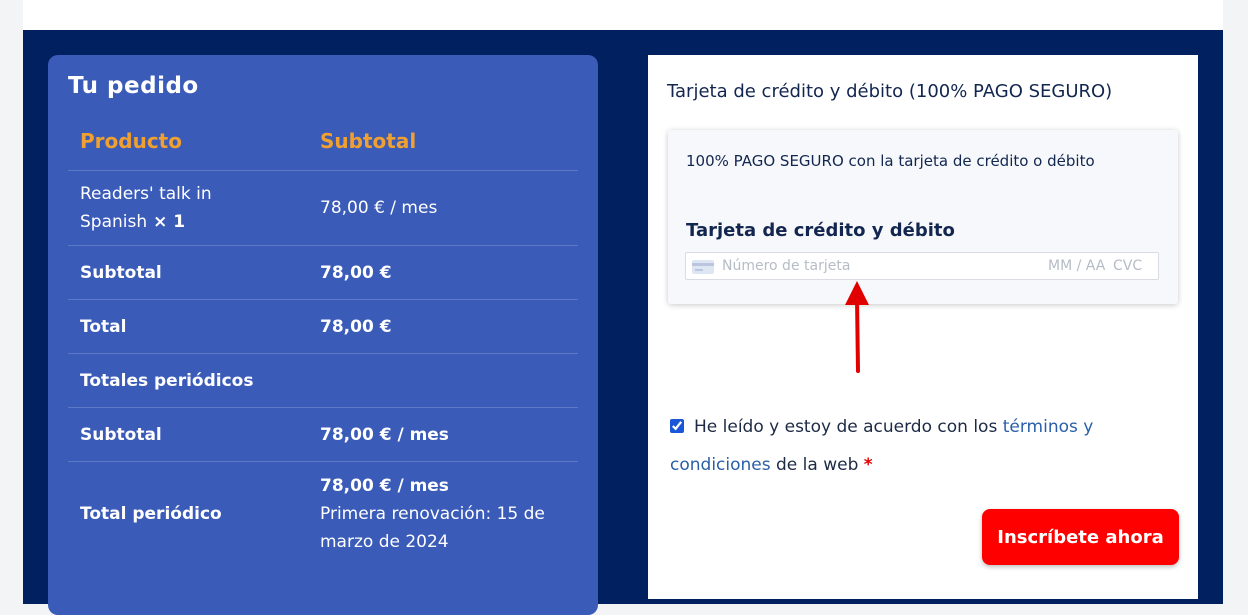  I want to click on table-row: Totales periódicos, so click(323, 380).